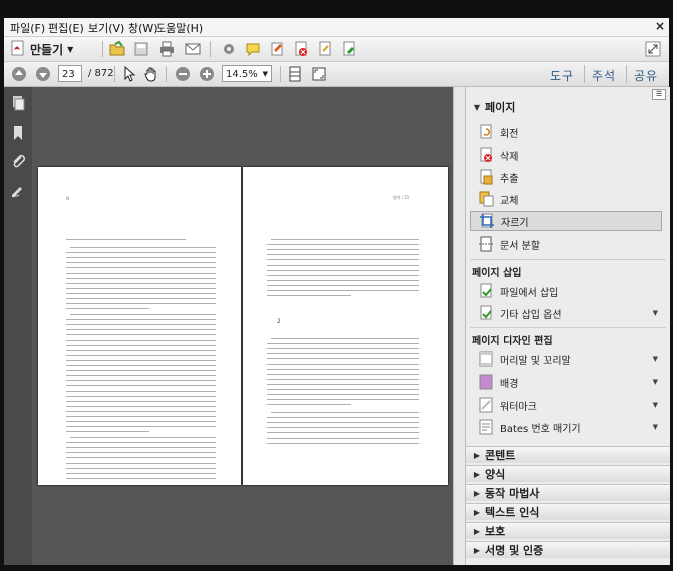 This screenshot has height=571, width=673. What do you see at coordinates (193, 49) in the screenshot?
I see `email-button` at bounding box center [193, 49].